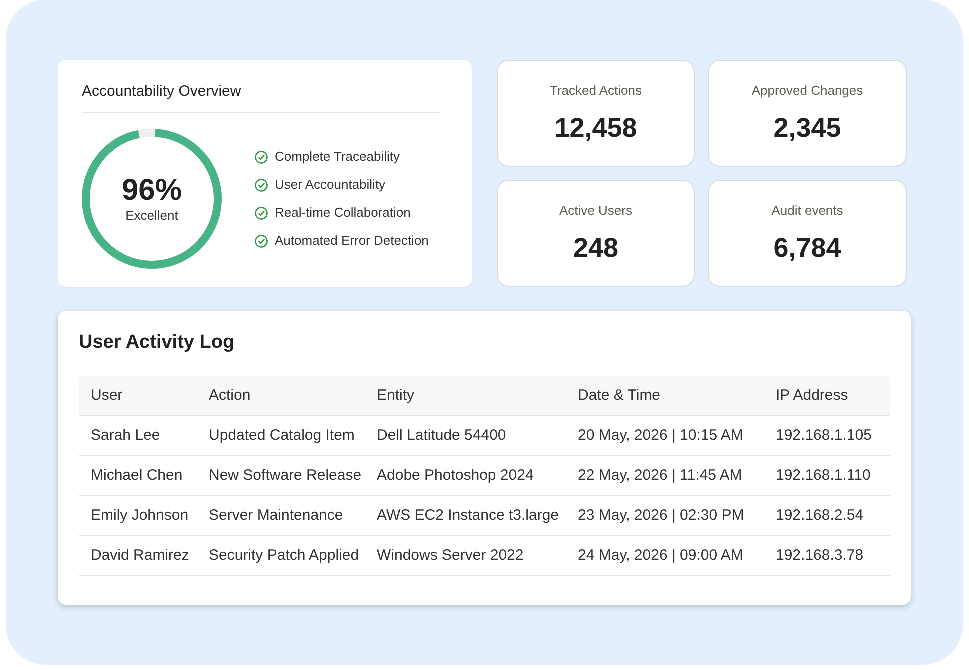  Describe the element at coordinates (820, 555) in the screenshot. I see `table-cell-text: 192.168.3.78` at that location.